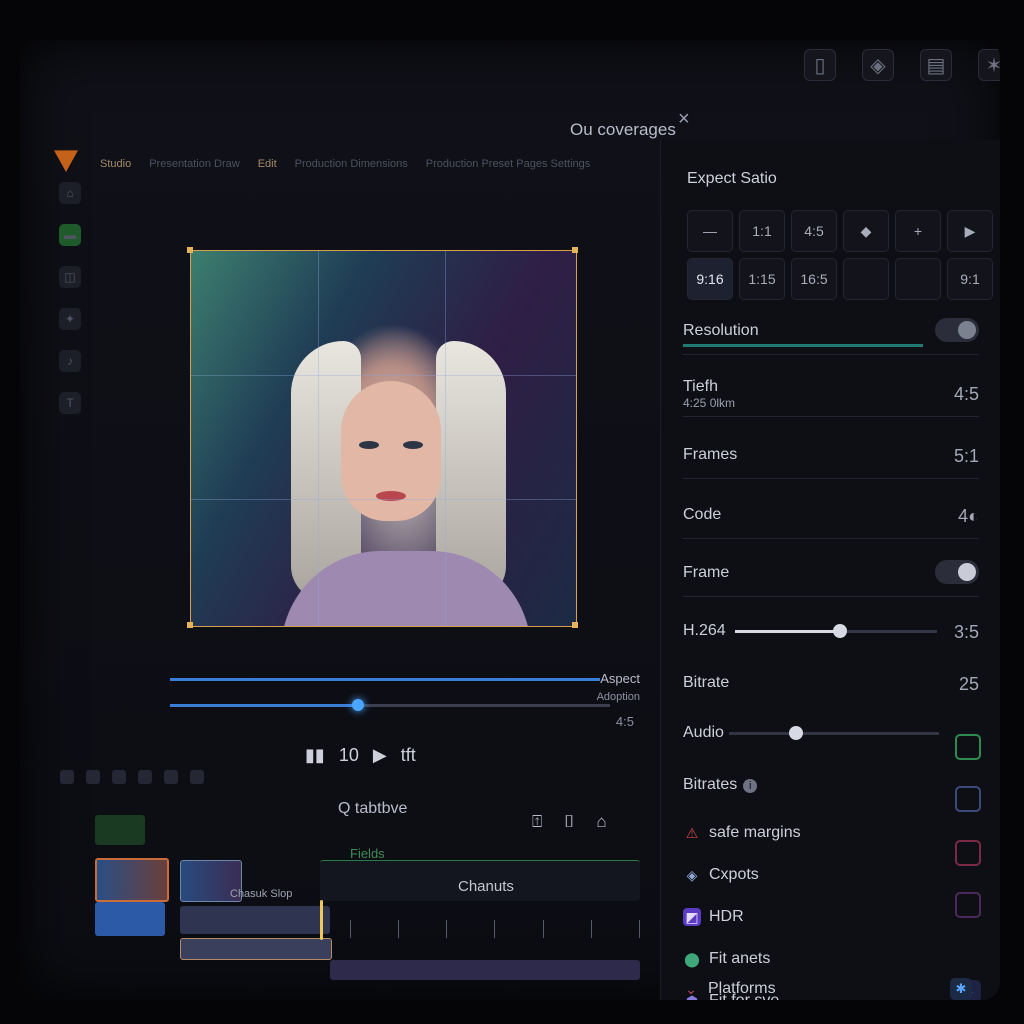  Describe the element at coordinates (957, 330) in the screenshot. I see `resolution-toggle` at that location.